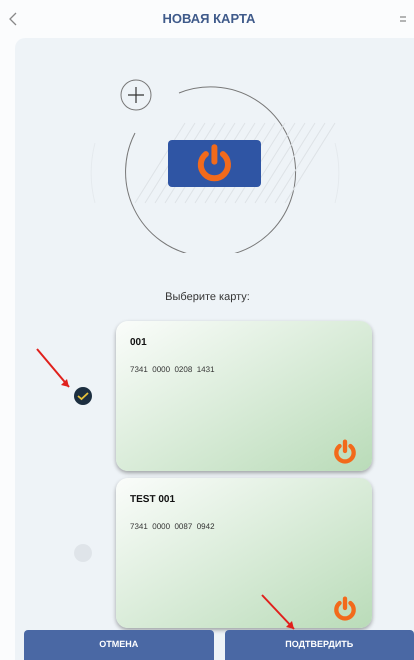 The width and height of the screenshot is (414, 660). Describe the element at coordinates (403, 19) in the screenshot. I see `menu-icon` at that location.